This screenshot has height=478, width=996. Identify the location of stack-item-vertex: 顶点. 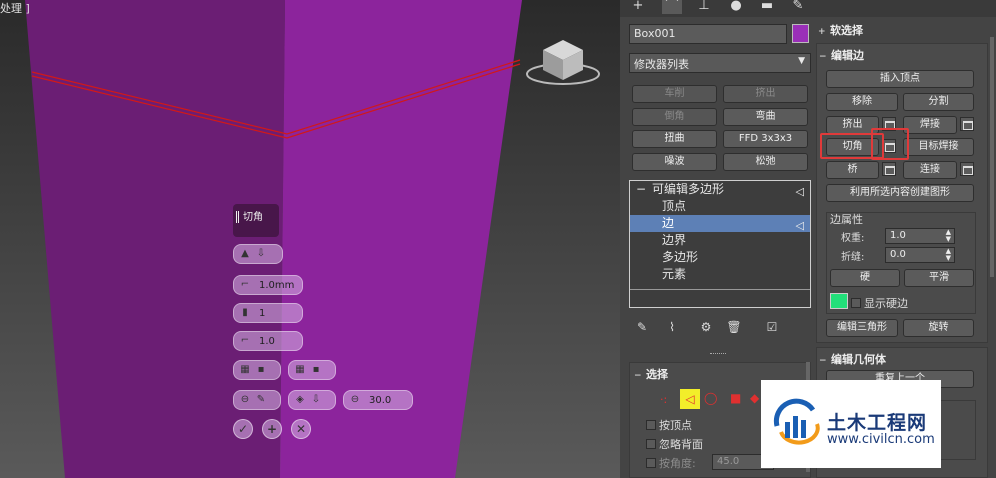
(720, 206).